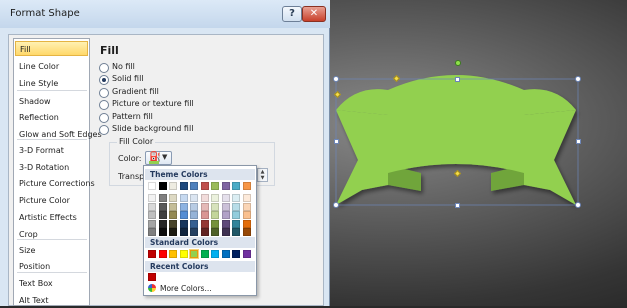 The width and height of the screenshot is (627, 308). What do you see at coordinates (458, 63) in the screenshot?
I see `rotate-handle` at bounding box center [458, 63].